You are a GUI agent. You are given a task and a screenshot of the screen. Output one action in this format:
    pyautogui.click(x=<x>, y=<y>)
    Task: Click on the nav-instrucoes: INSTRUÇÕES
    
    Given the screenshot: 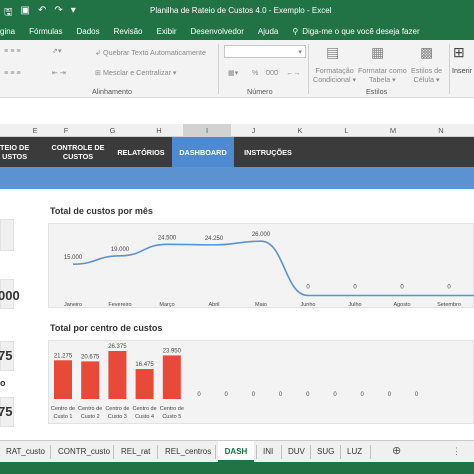 What is the action you would take?
    pyautogui.click(x=268, y=152)
    